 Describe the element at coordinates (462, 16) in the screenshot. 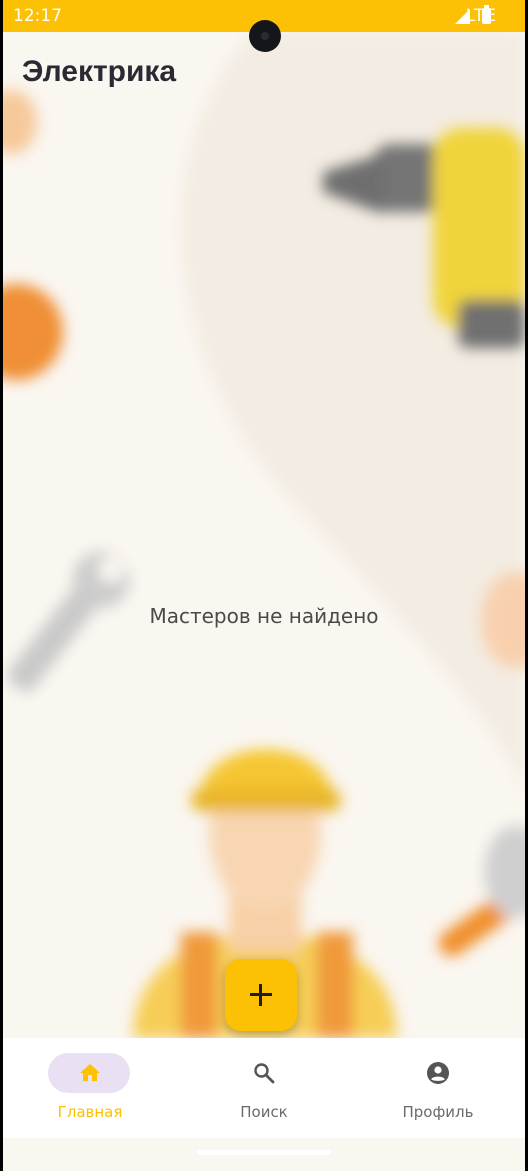

I see `signal-icon` at that location.